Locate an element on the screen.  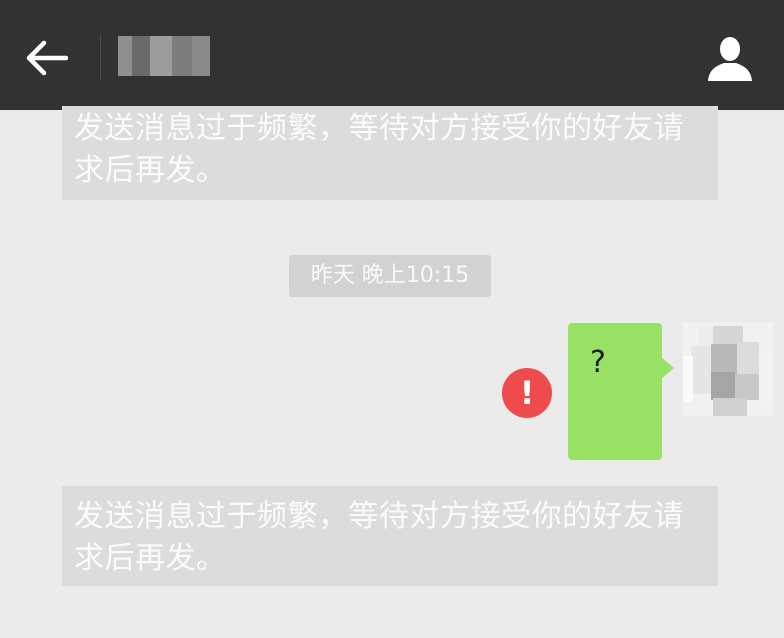
message-timestamp: 昨天 晚上10:15 is located at coordinates (390, 276).